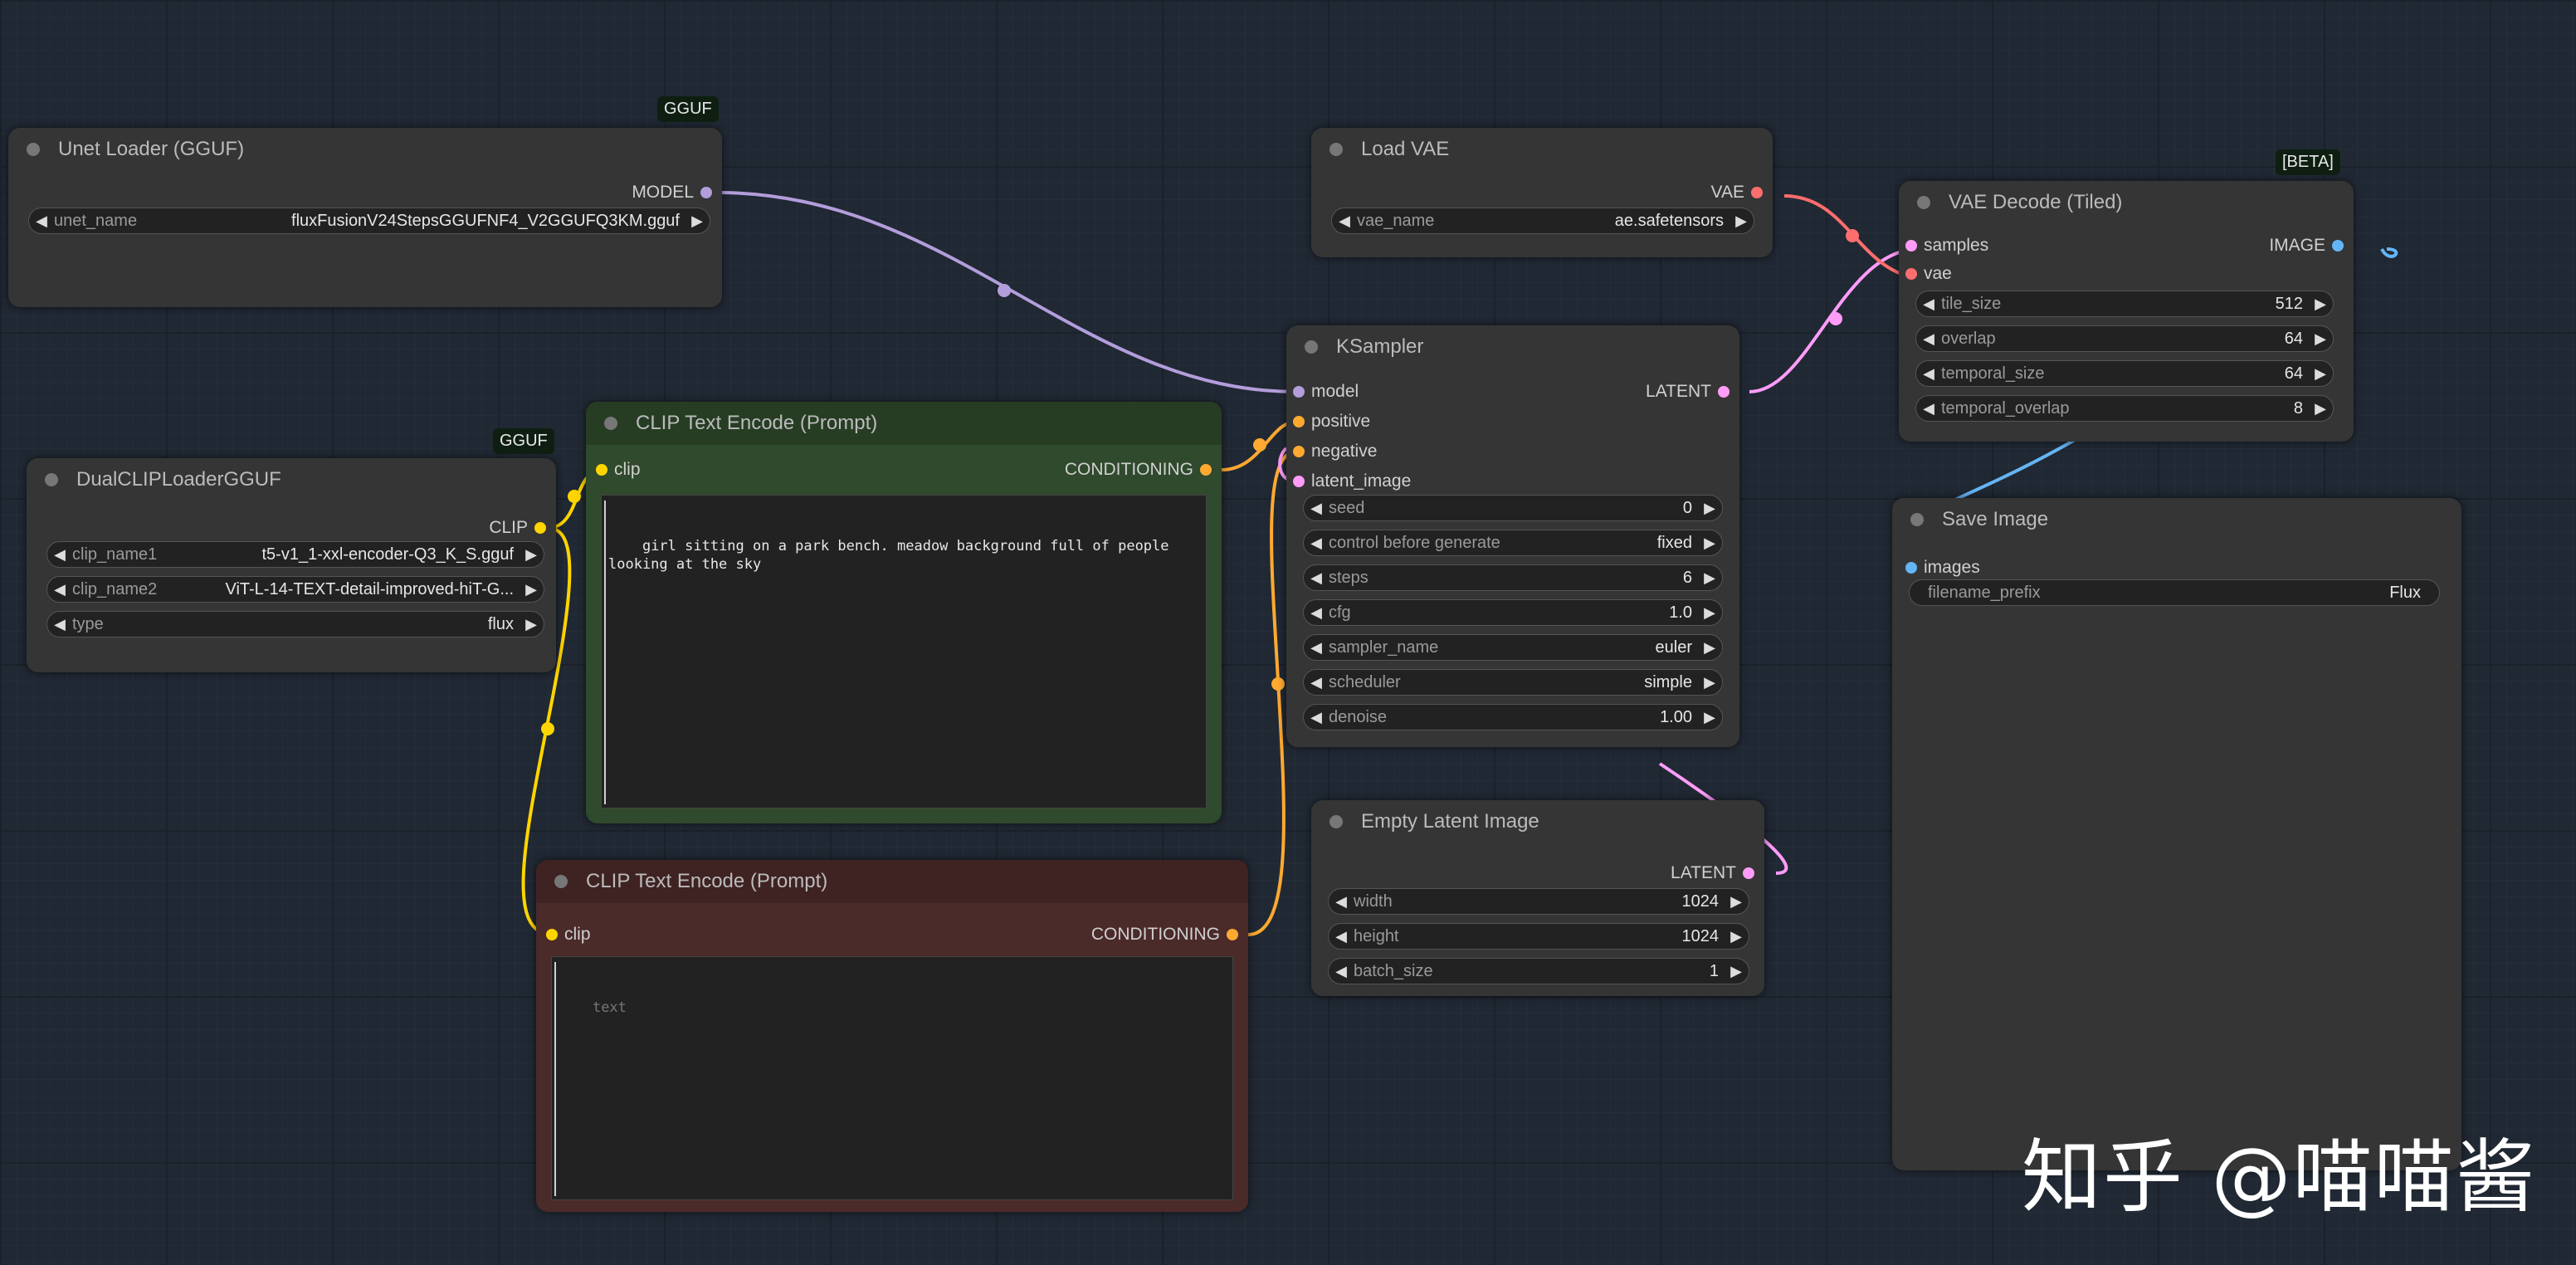  I want to click on tile-size-widget: ◀ tile_size 512 ▶, so click(2124, 304).